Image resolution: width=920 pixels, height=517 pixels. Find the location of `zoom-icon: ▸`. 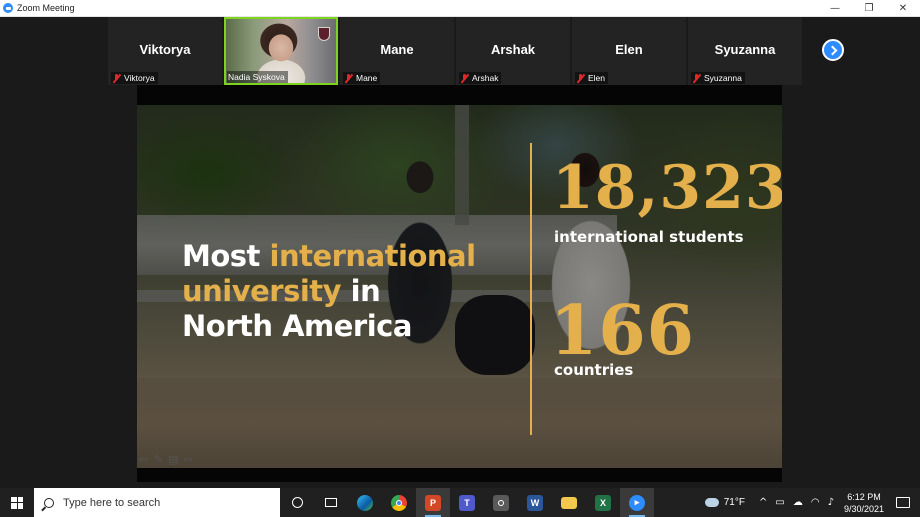

zoom-icon: ▸ is located at coordinates (637, 502).